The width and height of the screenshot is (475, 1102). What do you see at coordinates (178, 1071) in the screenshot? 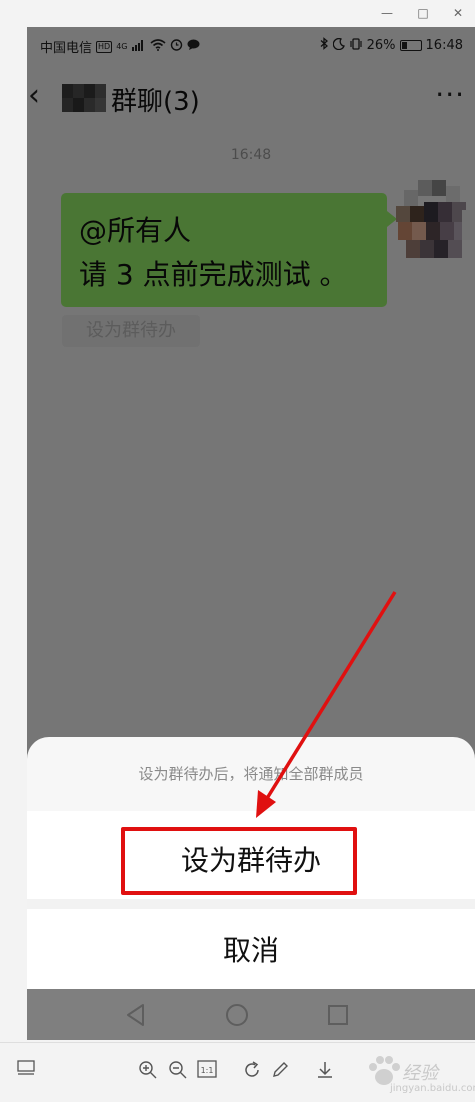
I see `zoom-out-icon` at bounding box center [178, 1071].